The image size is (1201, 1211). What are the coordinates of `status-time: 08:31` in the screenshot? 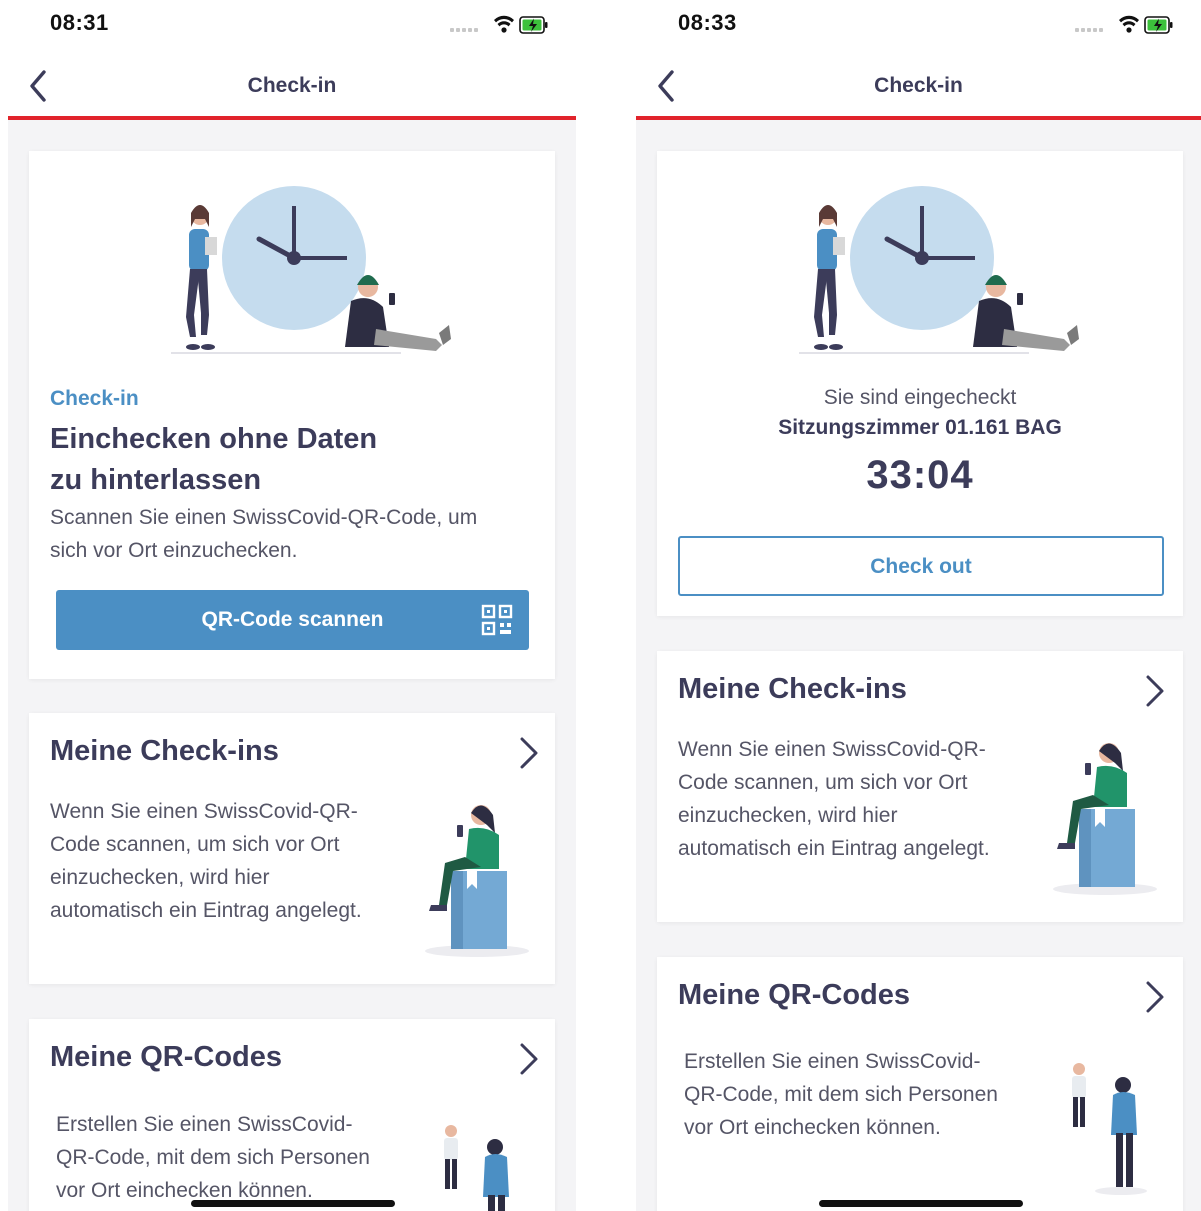 It's located at (79, 22).